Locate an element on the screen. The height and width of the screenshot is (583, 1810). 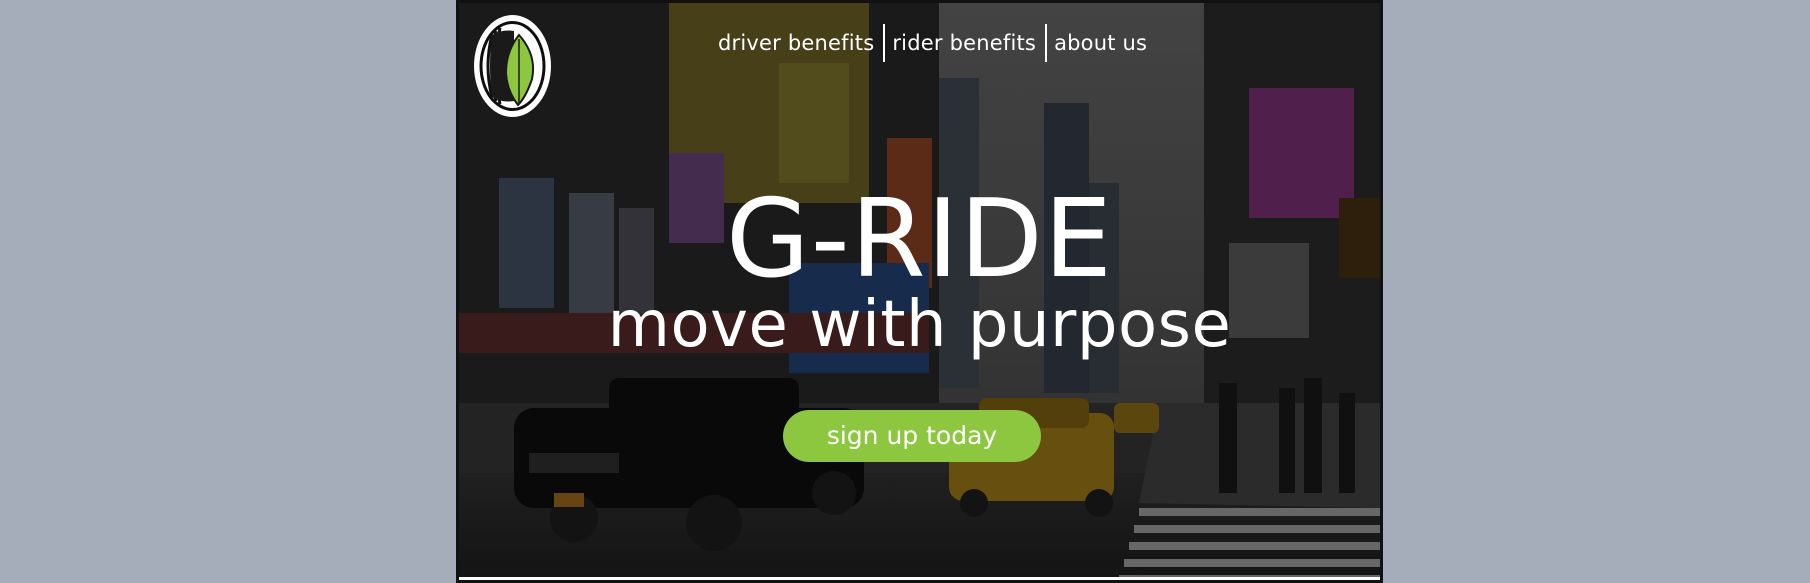
nav-link-rider-benefits: rider benefits is located at coordinates (965, 43).